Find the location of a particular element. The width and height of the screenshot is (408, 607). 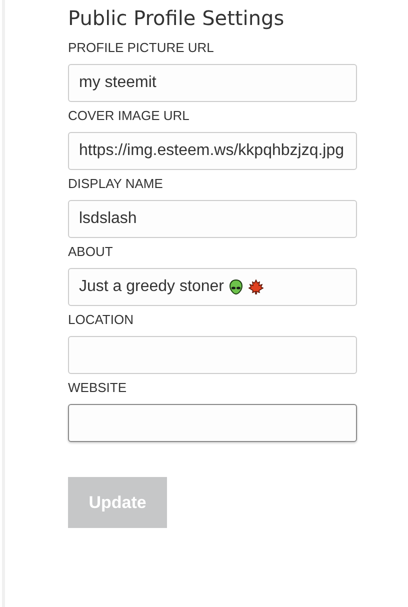

field-label: LOCATION is located at coordinates (101, 320).